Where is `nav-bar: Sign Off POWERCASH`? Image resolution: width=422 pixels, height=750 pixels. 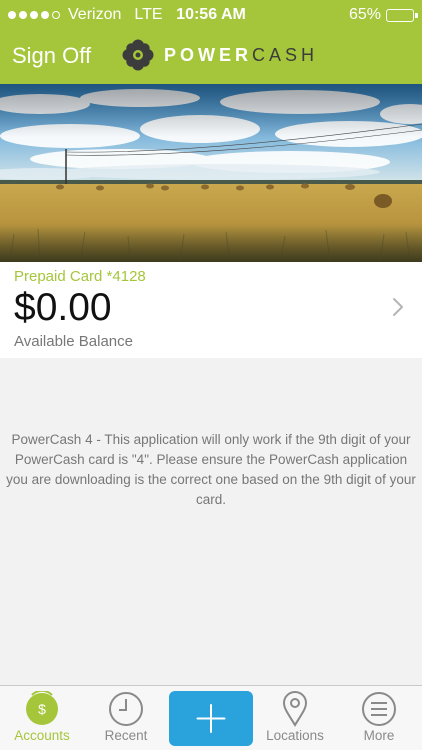
nav-bar: Sign Off POWERCASH is located at coordinates (211, 57).